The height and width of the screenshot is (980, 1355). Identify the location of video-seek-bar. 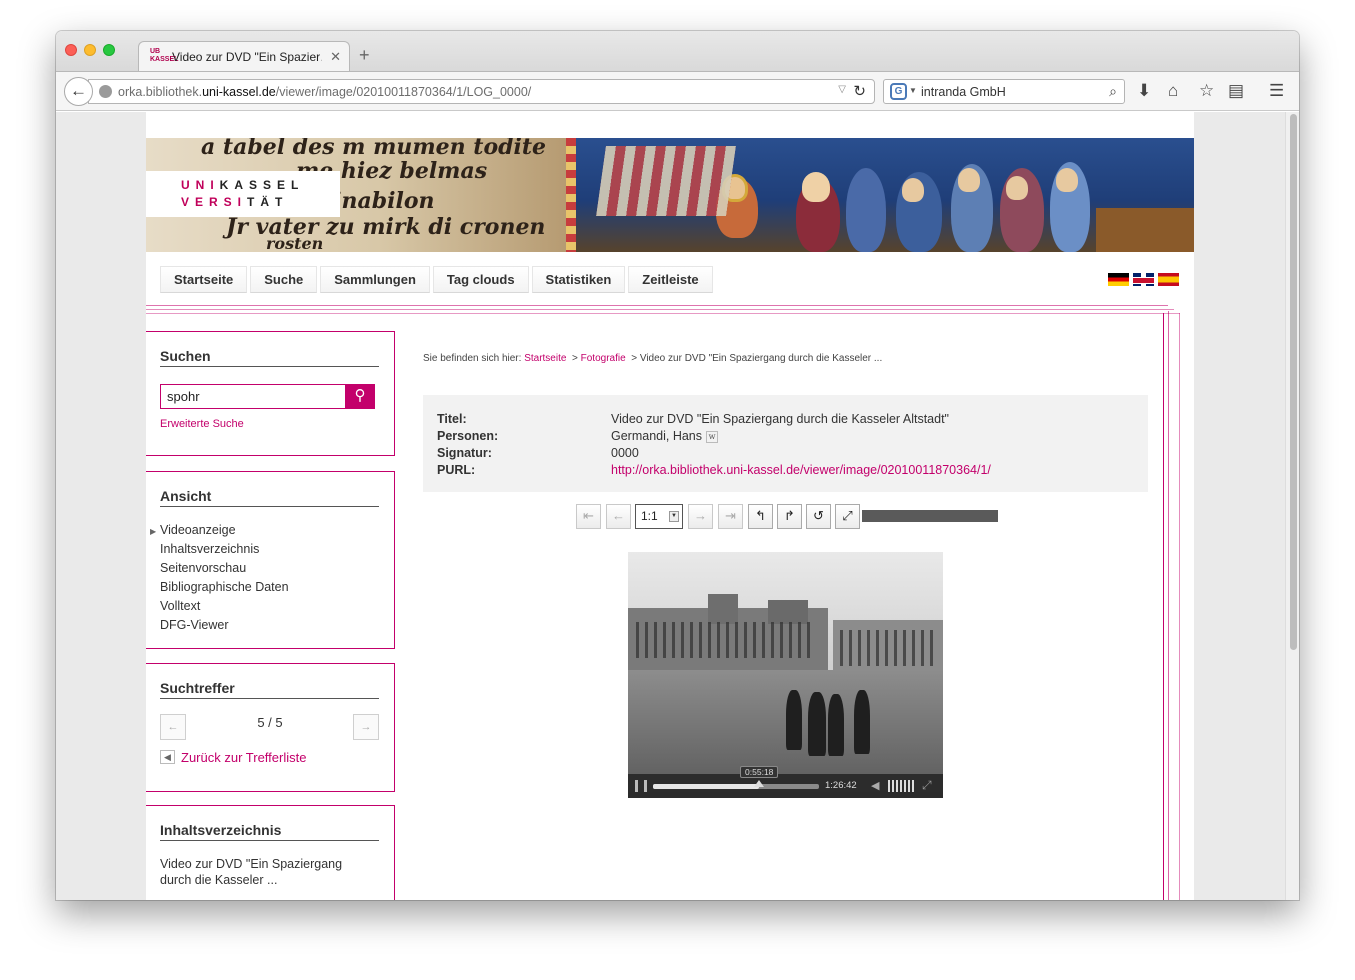
(736, 786).